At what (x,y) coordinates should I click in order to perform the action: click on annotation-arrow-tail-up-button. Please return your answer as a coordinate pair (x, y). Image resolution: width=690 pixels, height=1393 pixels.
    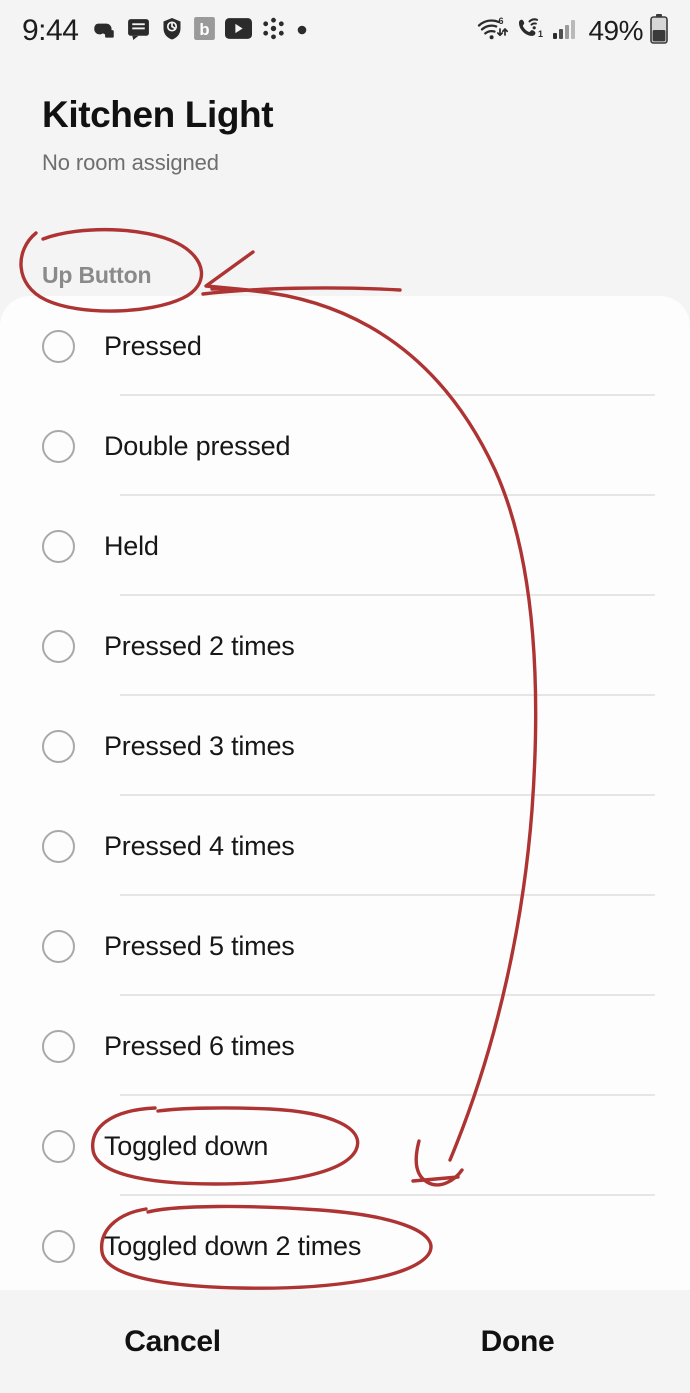
    Looking at the image, I should click on (301, 291).